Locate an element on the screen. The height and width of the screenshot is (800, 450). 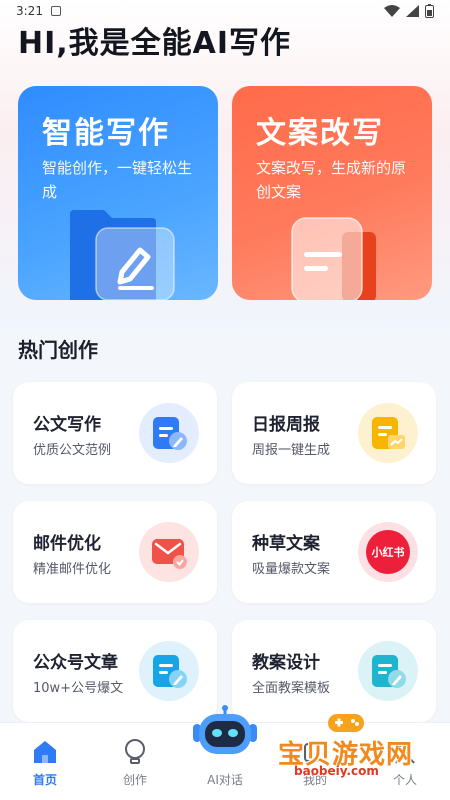
tile-subtitle: 精准邮件优化 is located at coordinates (72, 569).